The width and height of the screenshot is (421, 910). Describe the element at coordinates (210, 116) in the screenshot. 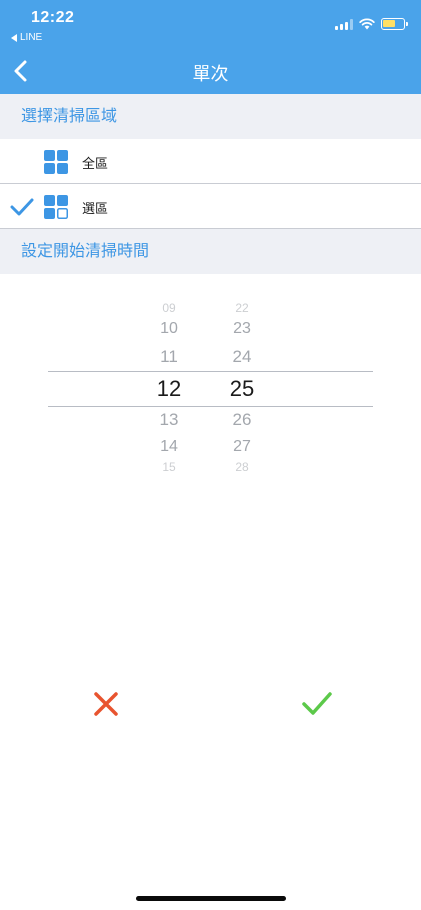

I see `area-section-title: 選擇清掃區域` at that location.